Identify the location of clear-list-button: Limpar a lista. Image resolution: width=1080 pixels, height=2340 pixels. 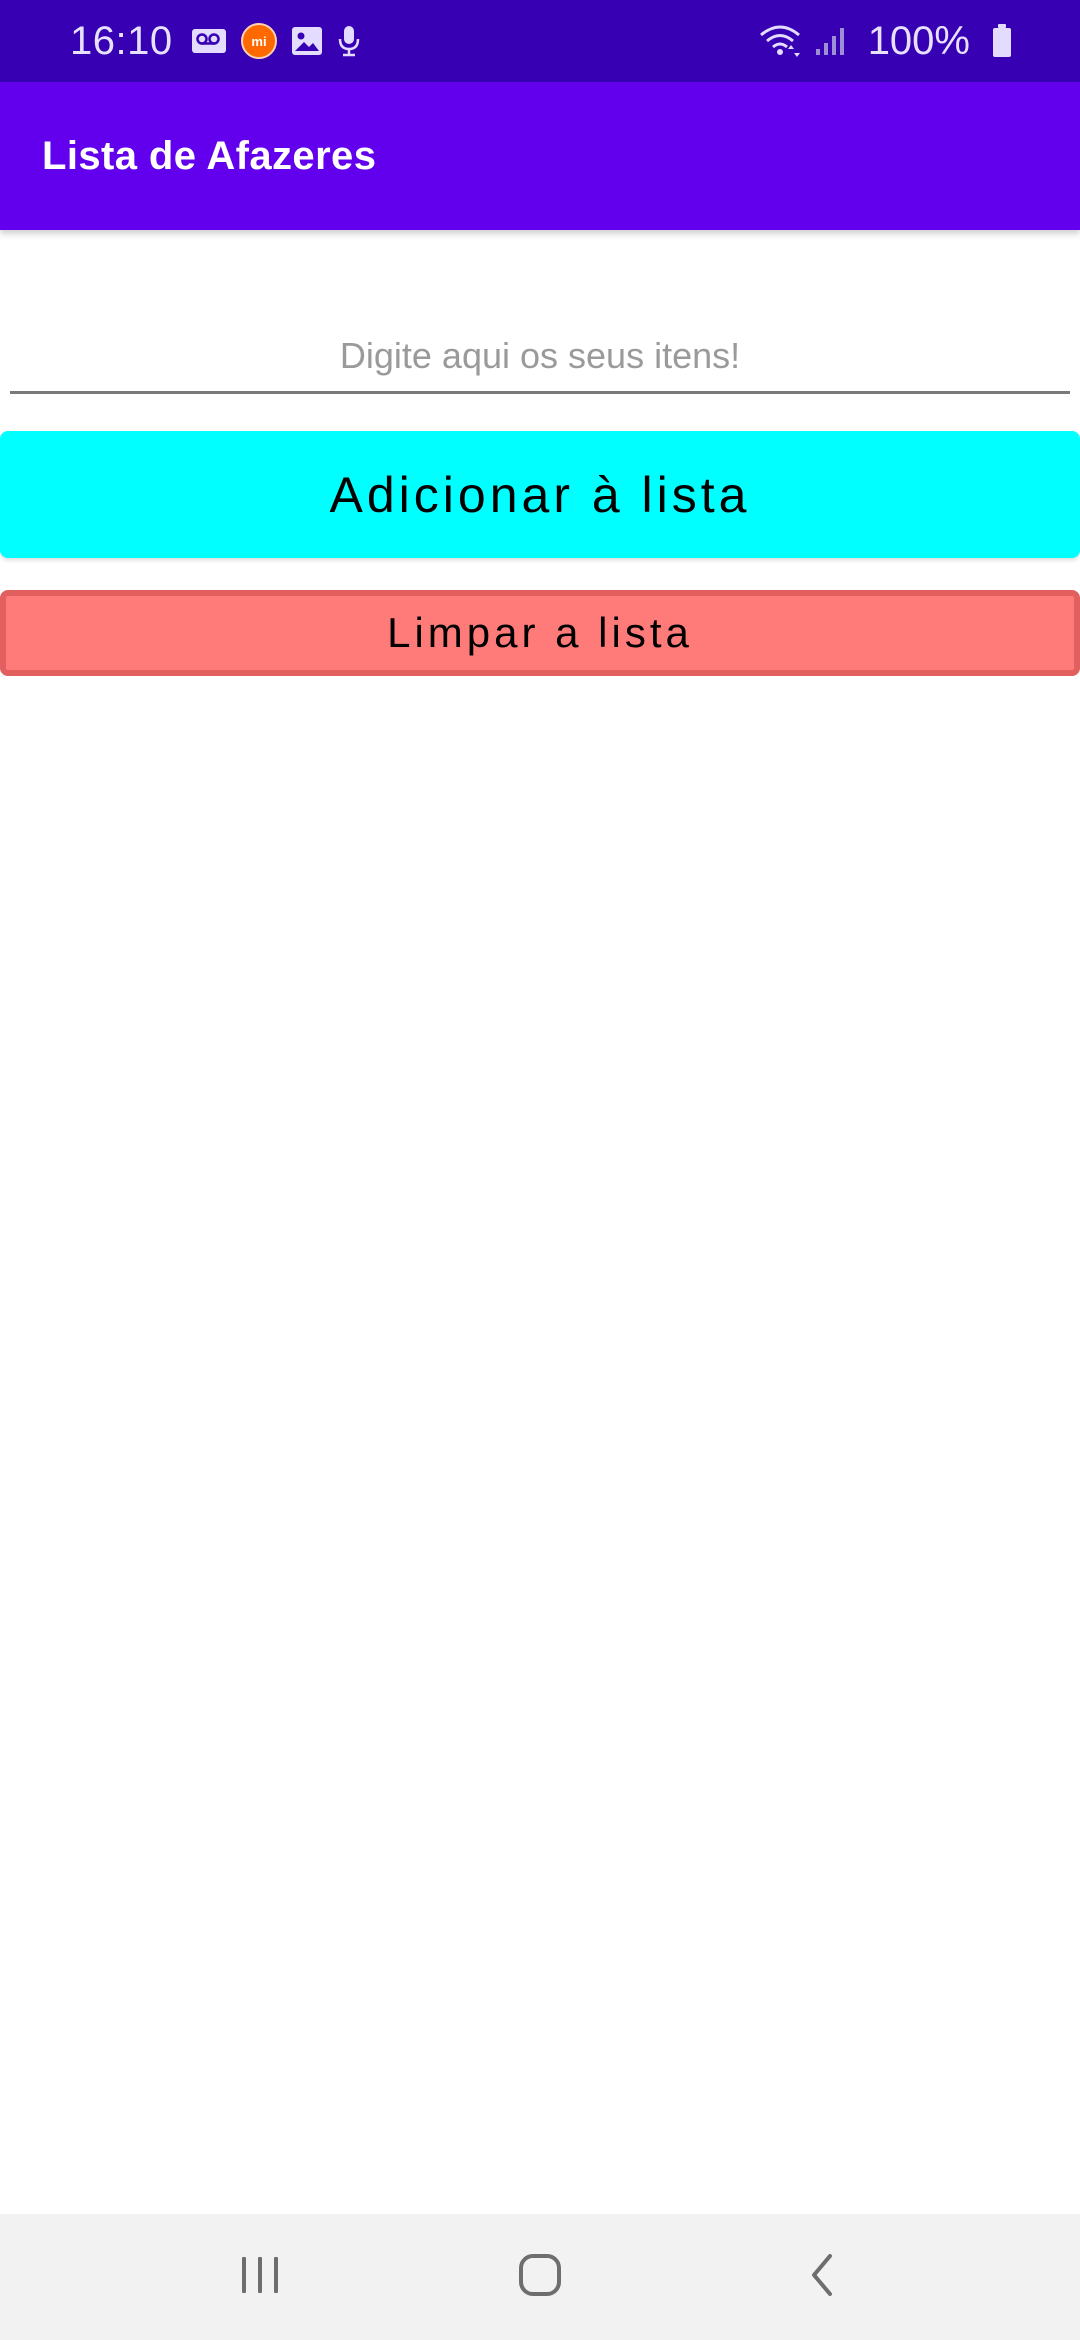
(540, 633).